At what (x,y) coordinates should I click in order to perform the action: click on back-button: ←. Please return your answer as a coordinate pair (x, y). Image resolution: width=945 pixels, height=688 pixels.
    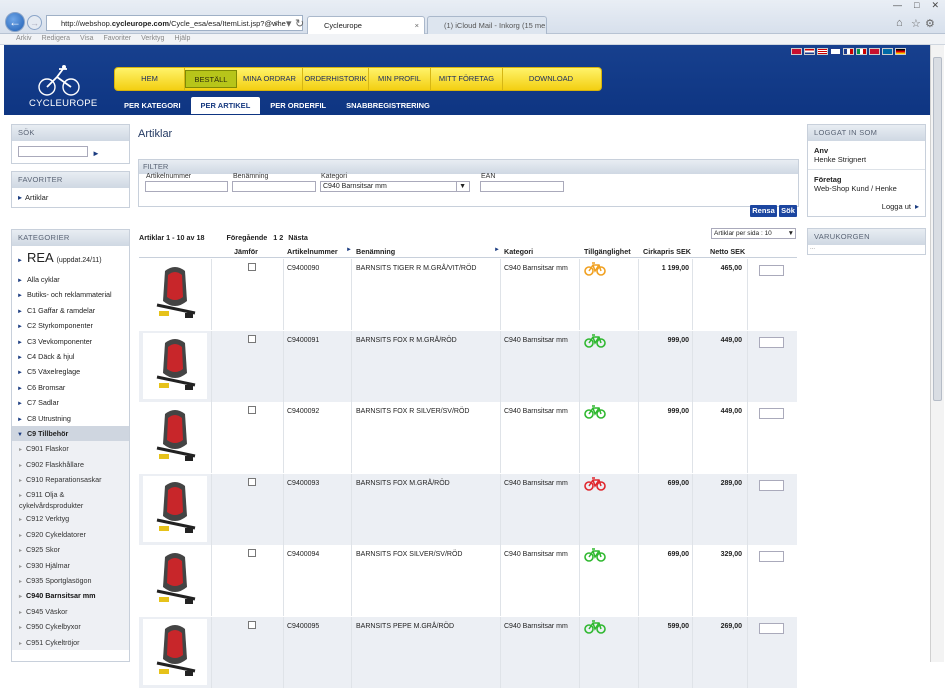
    Looking at the image, I should click on (15, 22).